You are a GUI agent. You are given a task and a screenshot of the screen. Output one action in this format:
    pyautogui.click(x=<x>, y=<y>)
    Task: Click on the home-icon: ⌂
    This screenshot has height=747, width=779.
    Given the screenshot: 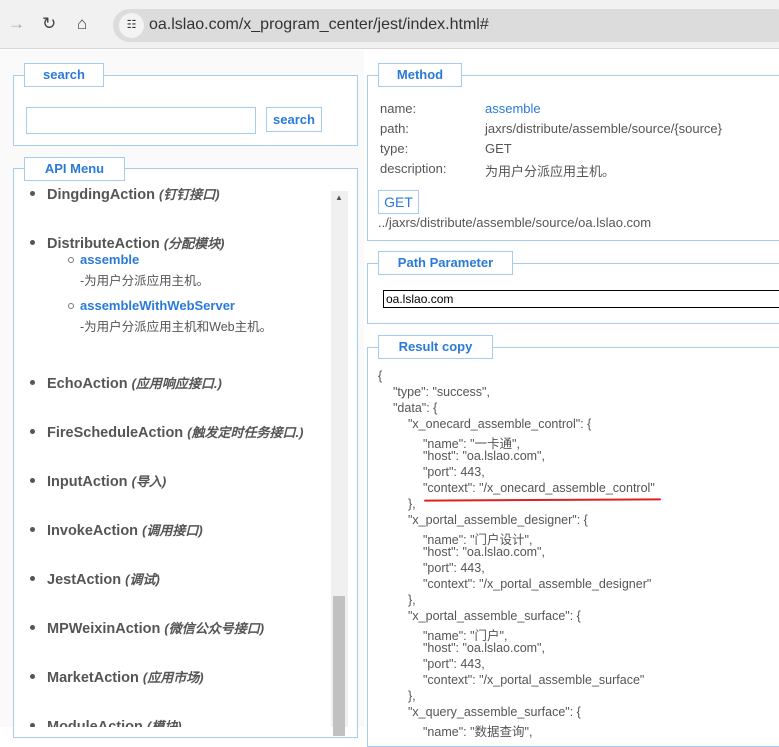 What is the action you would take?
    pyautogui.click(x=82, y=24)
    